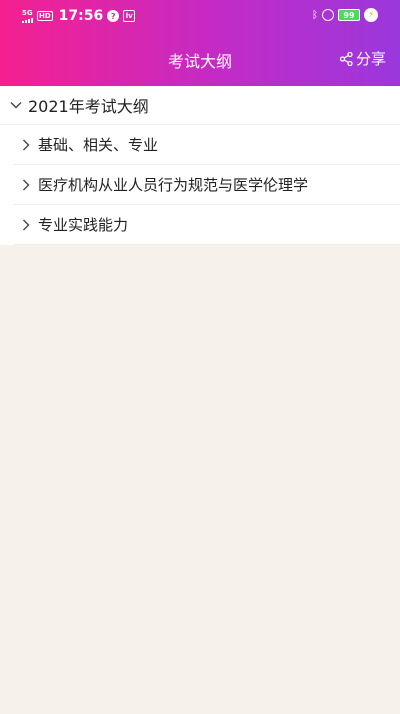  I want to click on status-time: 17:56, so click(81, 16).